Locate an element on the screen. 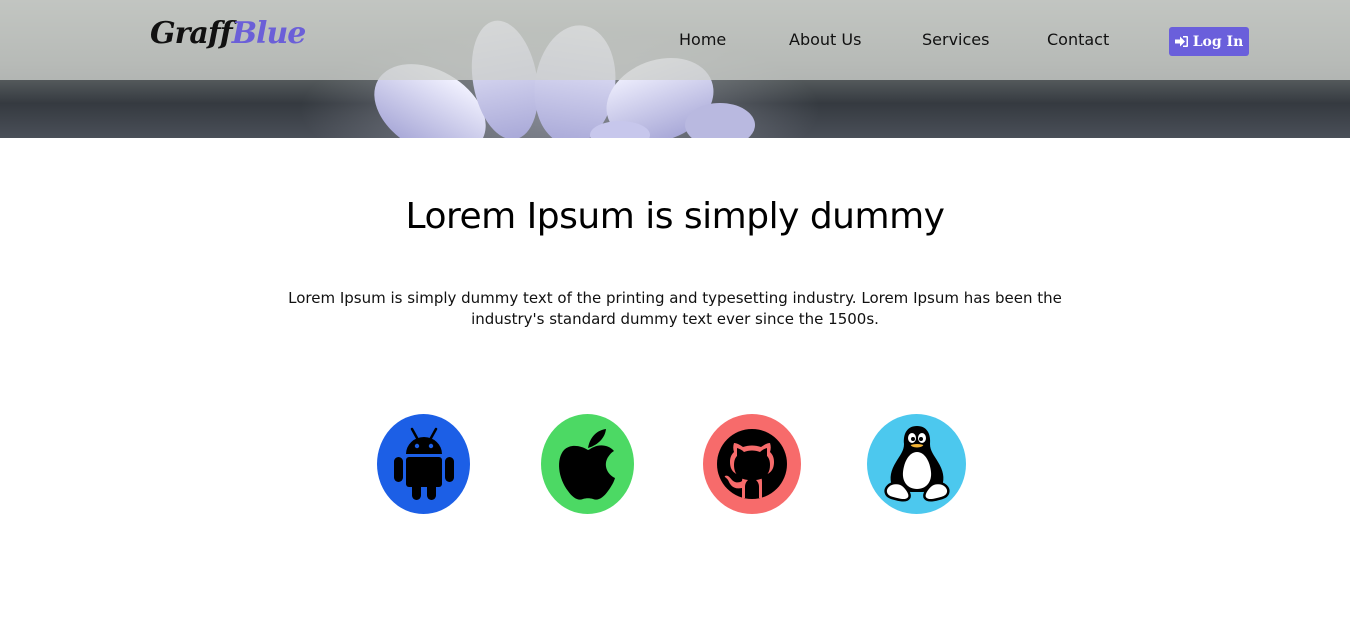  android-icon-button is located at coordinates (423, 464).